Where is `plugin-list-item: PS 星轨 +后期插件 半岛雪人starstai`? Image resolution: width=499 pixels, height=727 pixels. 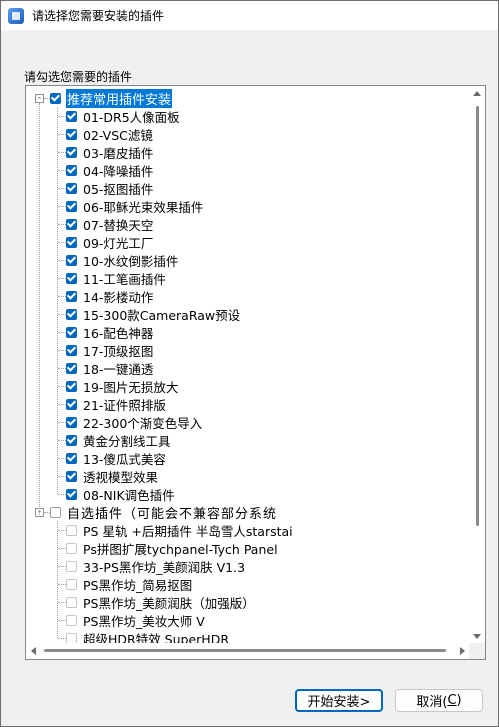 plugin-list-item: PS 星轨 +后期插件 半岛雪人starstai is located at coordinates (180, 530).